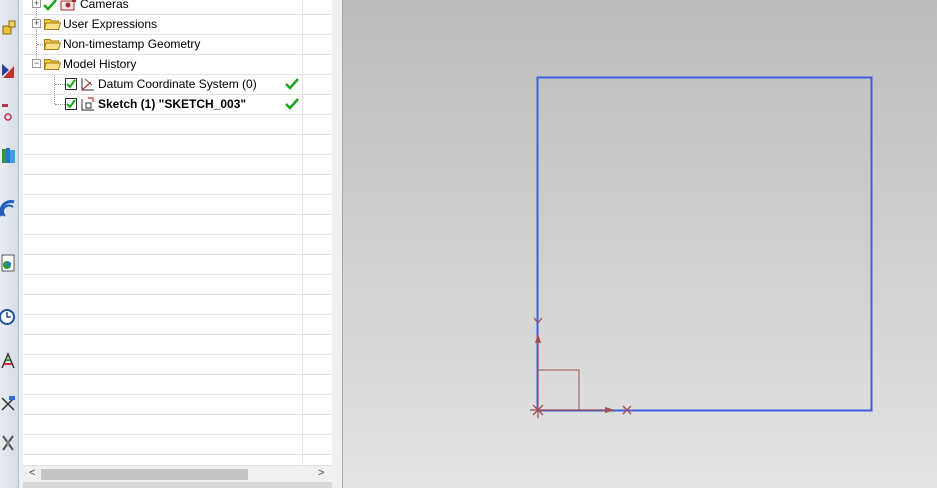  I want to click on checkmark-icon, so click(50, 5).